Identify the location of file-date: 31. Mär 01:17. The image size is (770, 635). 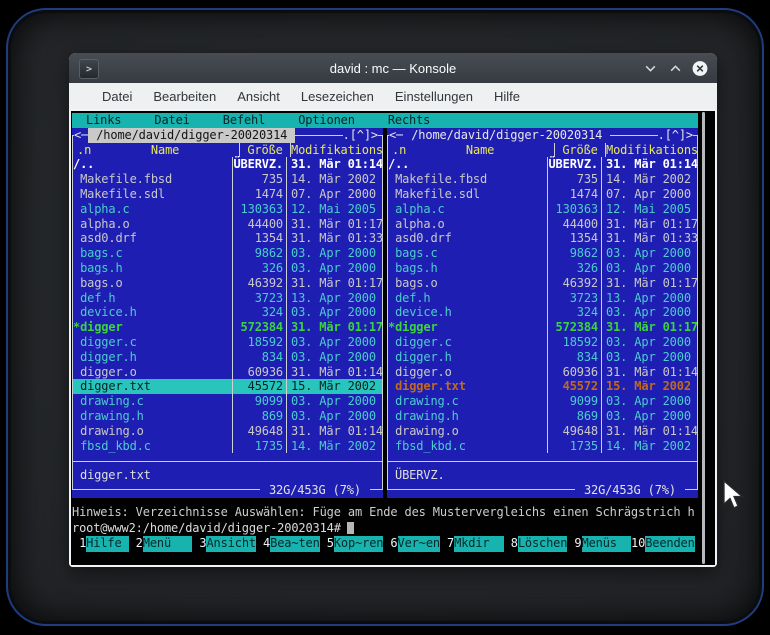
(652, 223).